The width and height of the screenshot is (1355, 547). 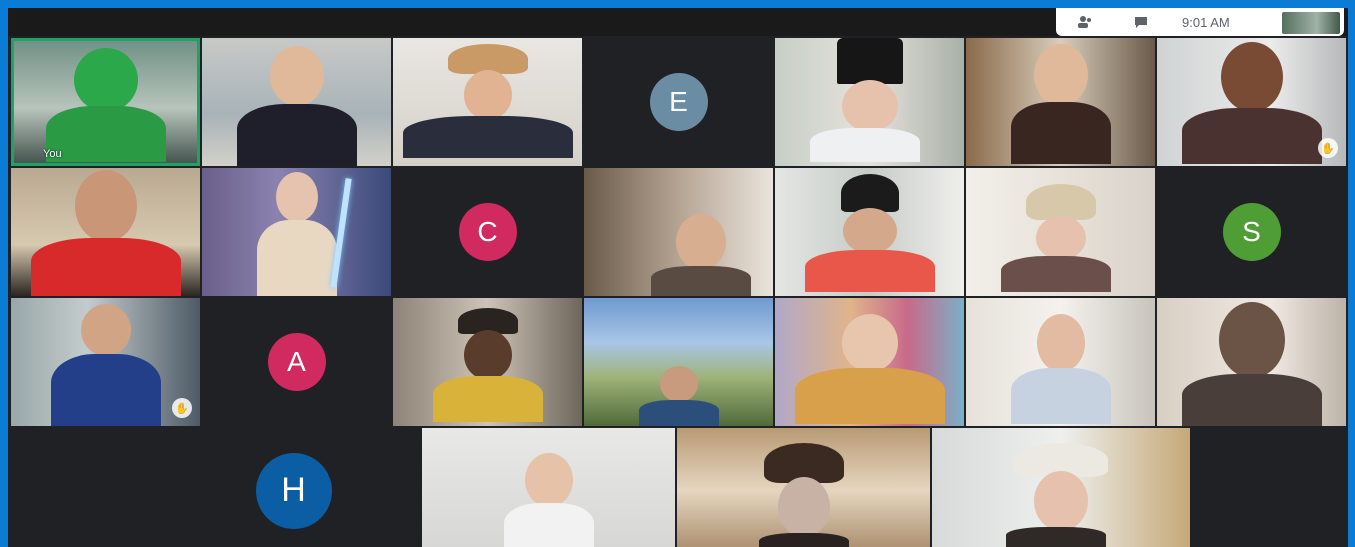 I want to click on participant-tile: C, so click(x=487, y=232).